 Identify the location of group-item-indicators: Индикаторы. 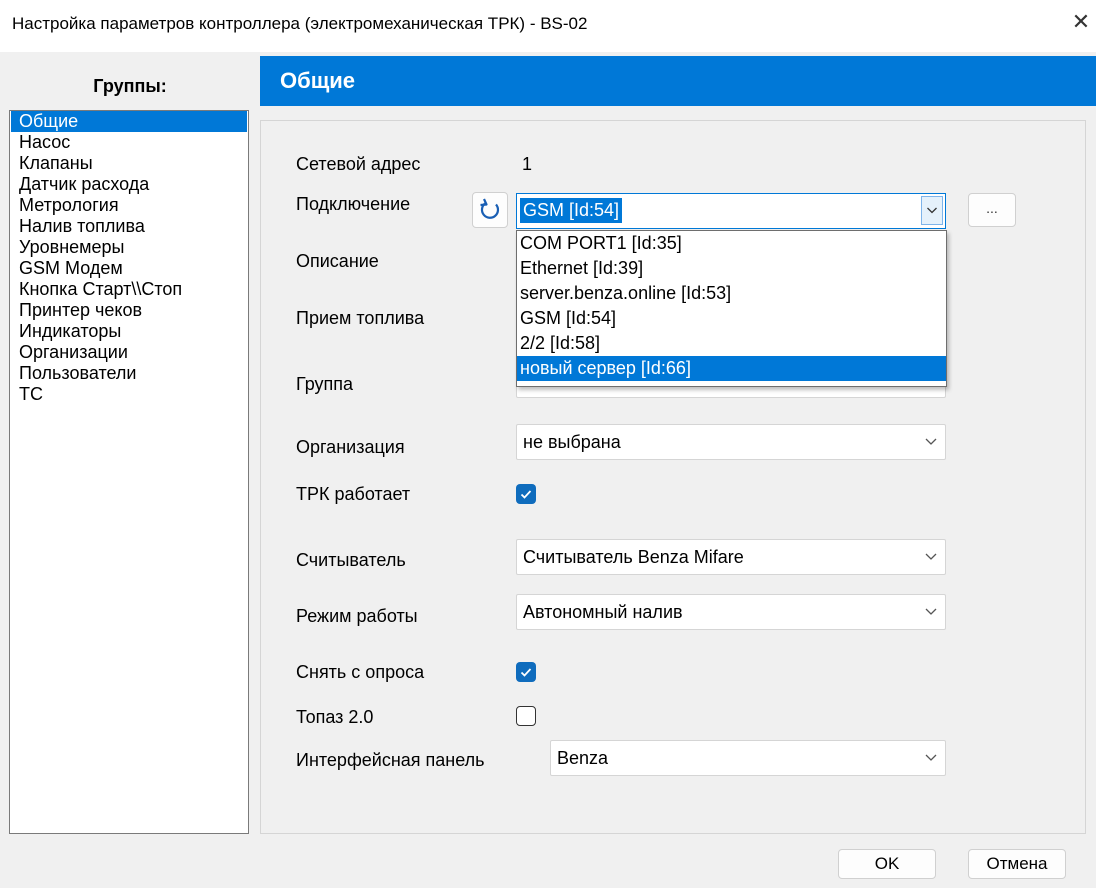
(129, 331).